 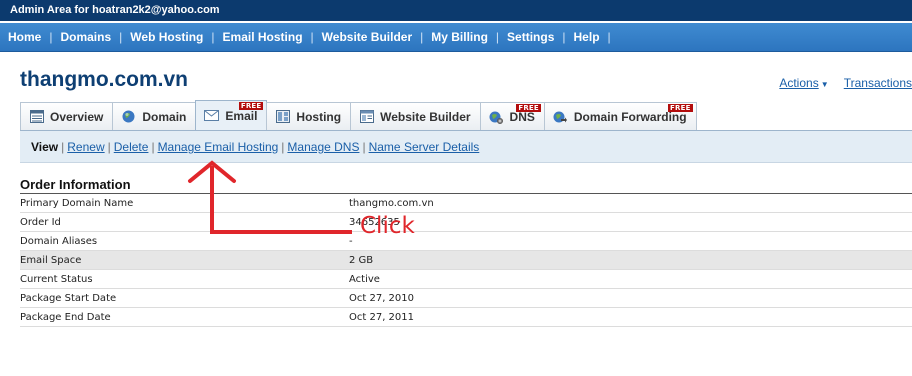 What do you see at coordinates (184, 298) in the screenshot?
I see `row-label: Package Start Date` at bounding box center [184, 298].